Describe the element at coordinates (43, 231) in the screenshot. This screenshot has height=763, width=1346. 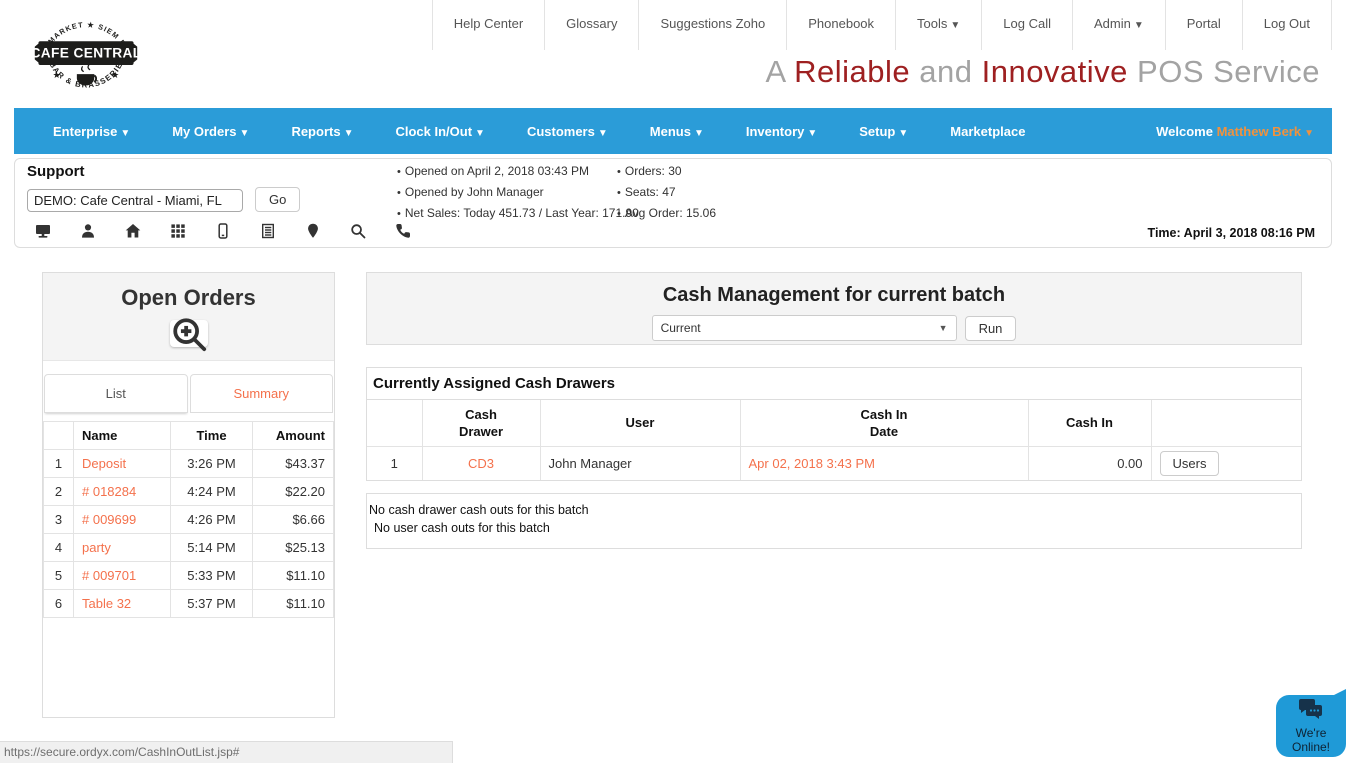
I see `terminal-monitor-icon` at that location.